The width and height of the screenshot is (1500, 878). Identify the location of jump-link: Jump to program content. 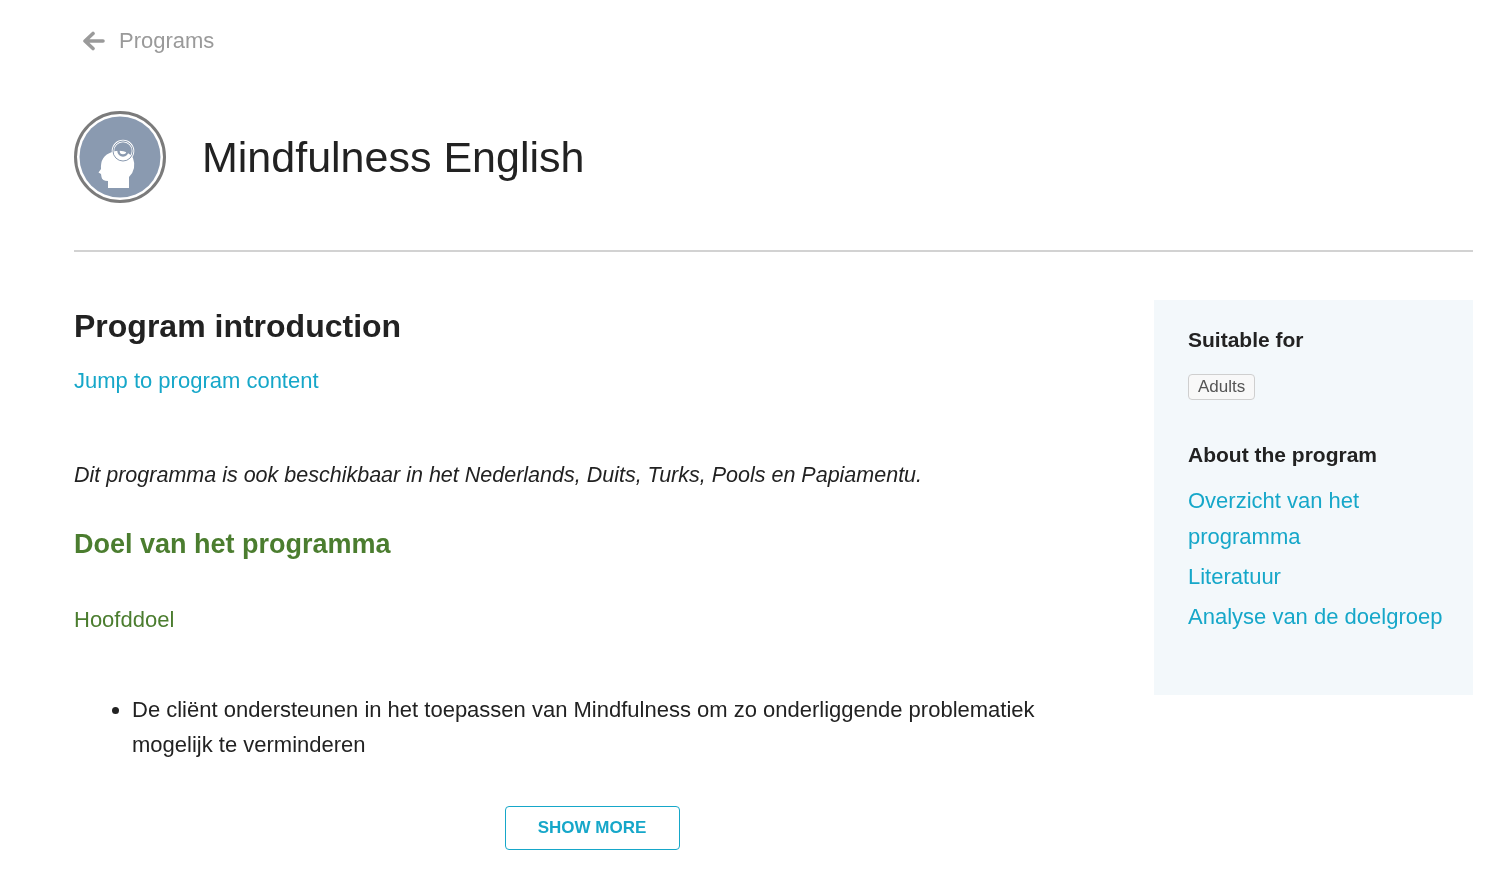
(196, 380).